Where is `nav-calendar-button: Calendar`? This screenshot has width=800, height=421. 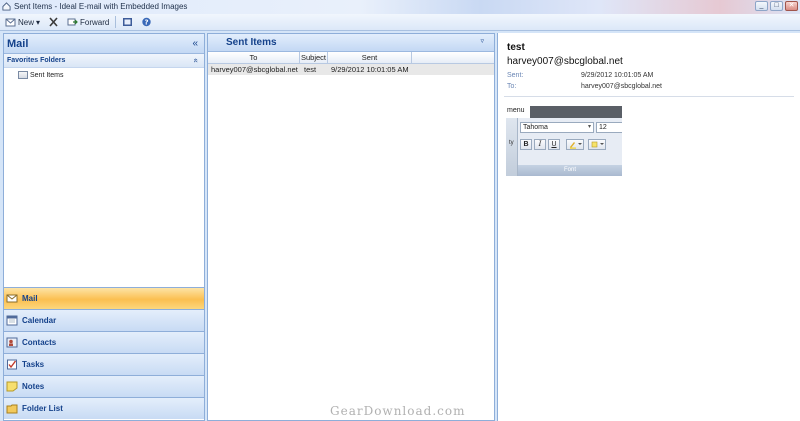
nav-calendar-button: Calendar is located at coordinates (104, 320).